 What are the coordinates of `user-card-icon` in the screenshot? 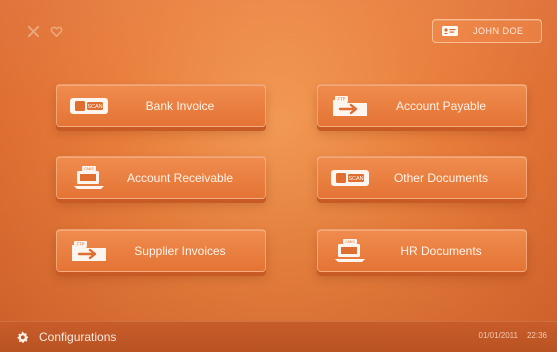 It's located at (450, 31).